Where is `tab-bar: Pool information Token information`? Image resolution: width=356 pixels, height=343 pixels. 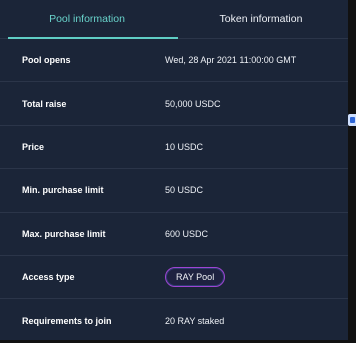
tab-bar: Pool information Token information is located at coordinates (174, 19).